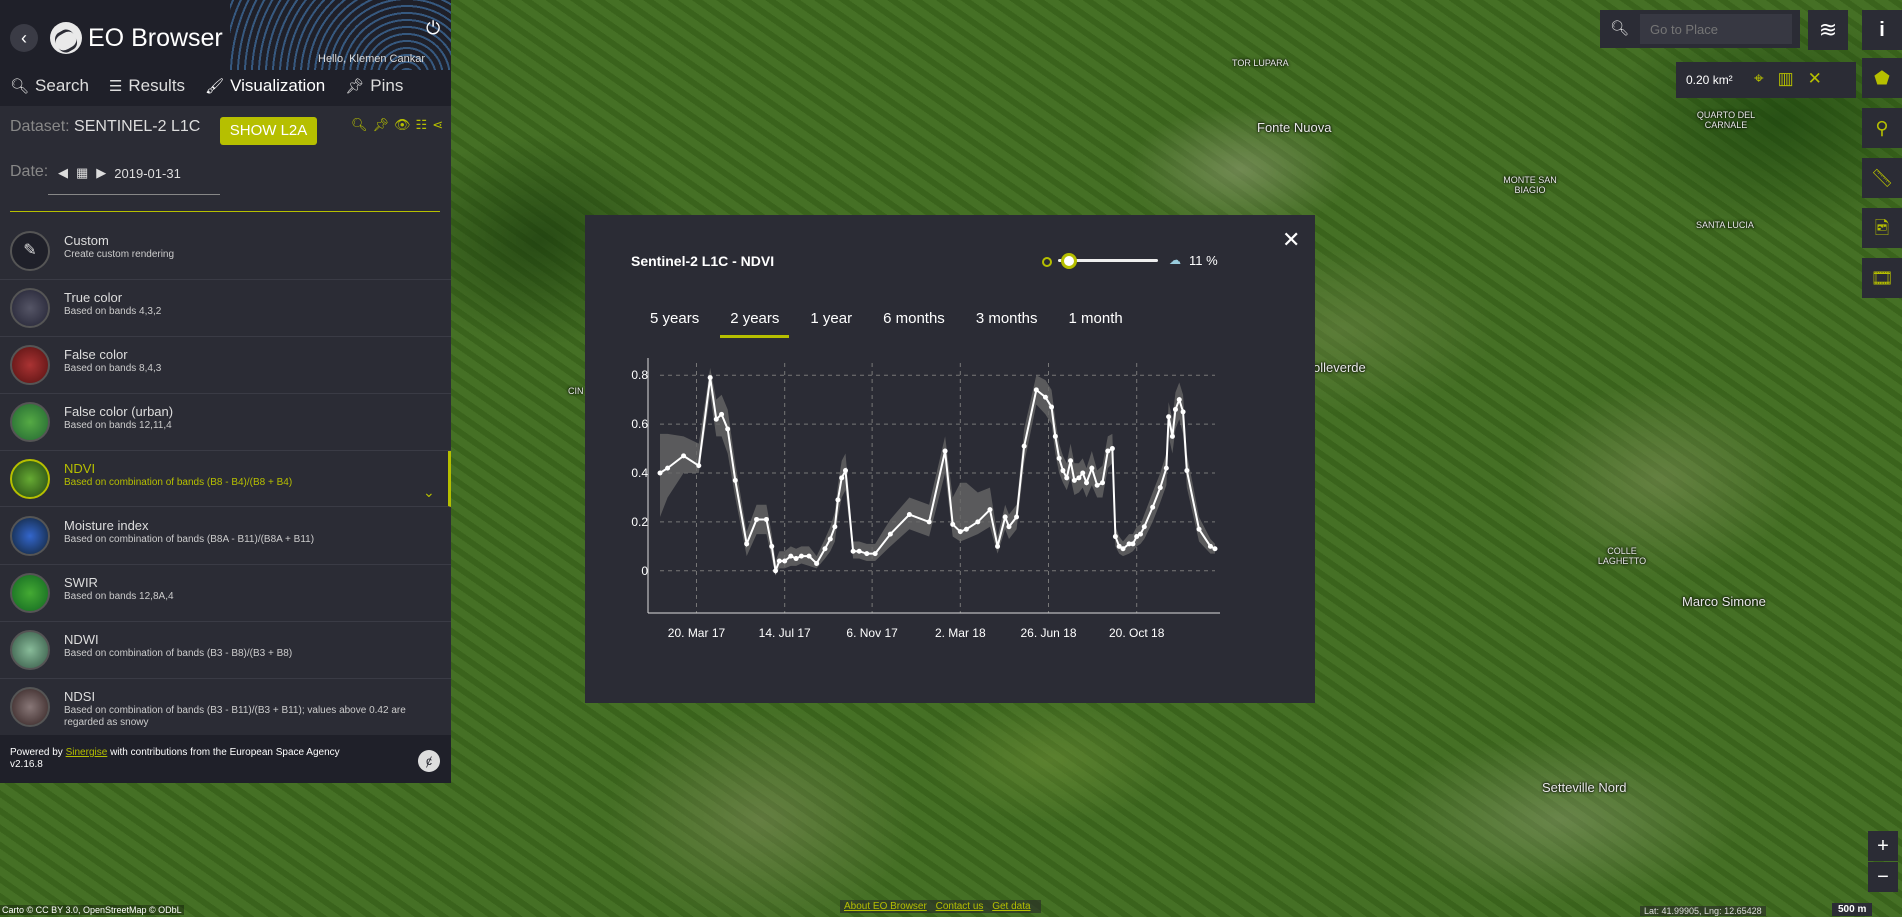 The width and height of the screenshot is (1902, 917). What do you see at coordinates (960, 906) in the screenshot?
I see `contact-link: Contact us` at bounding box center [960, 906].